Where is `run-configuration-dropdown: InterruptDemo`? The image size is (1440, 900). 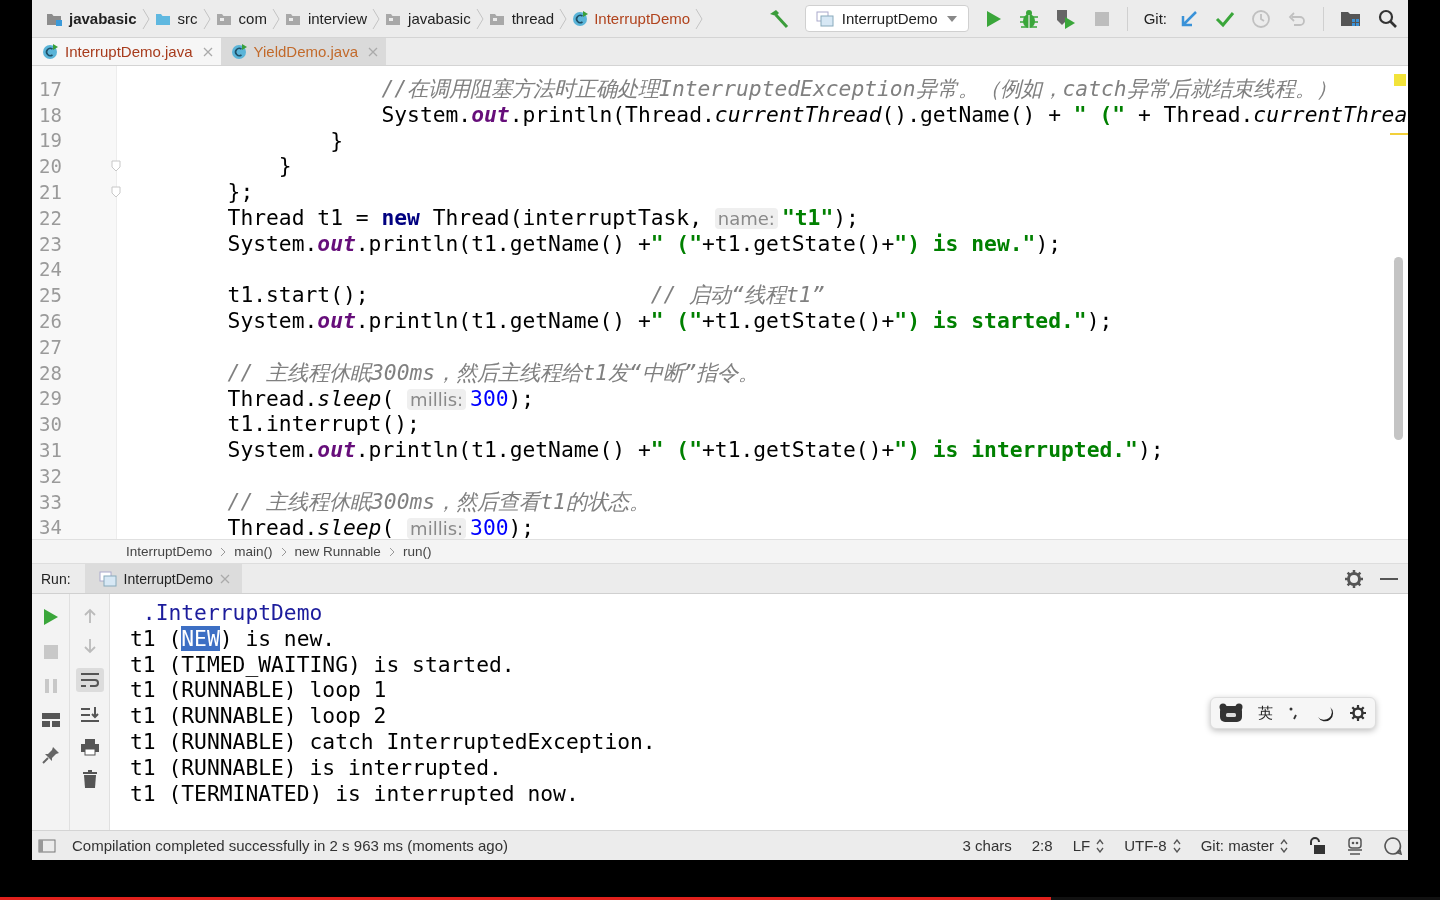
run-configuration-dropdown: InterruptDemo is located at coordinates (886, 18).